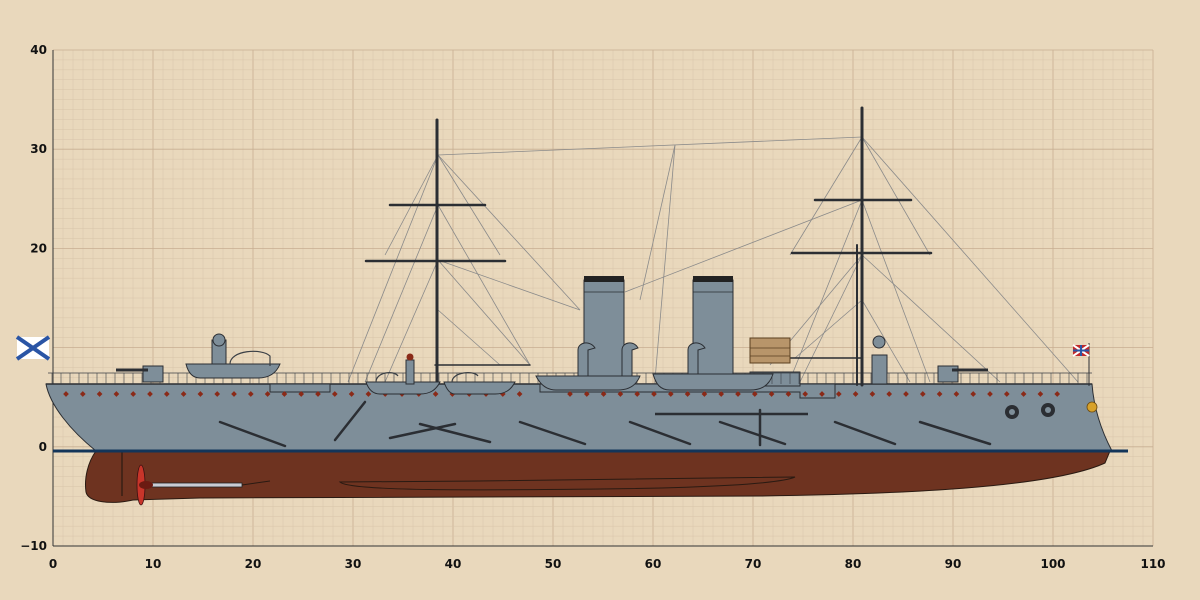 This screenshot has width=1200, height=600. Describe the element at coordinates (38, 248) in the screenshot. I see `y-tick-label: 20` at that location.